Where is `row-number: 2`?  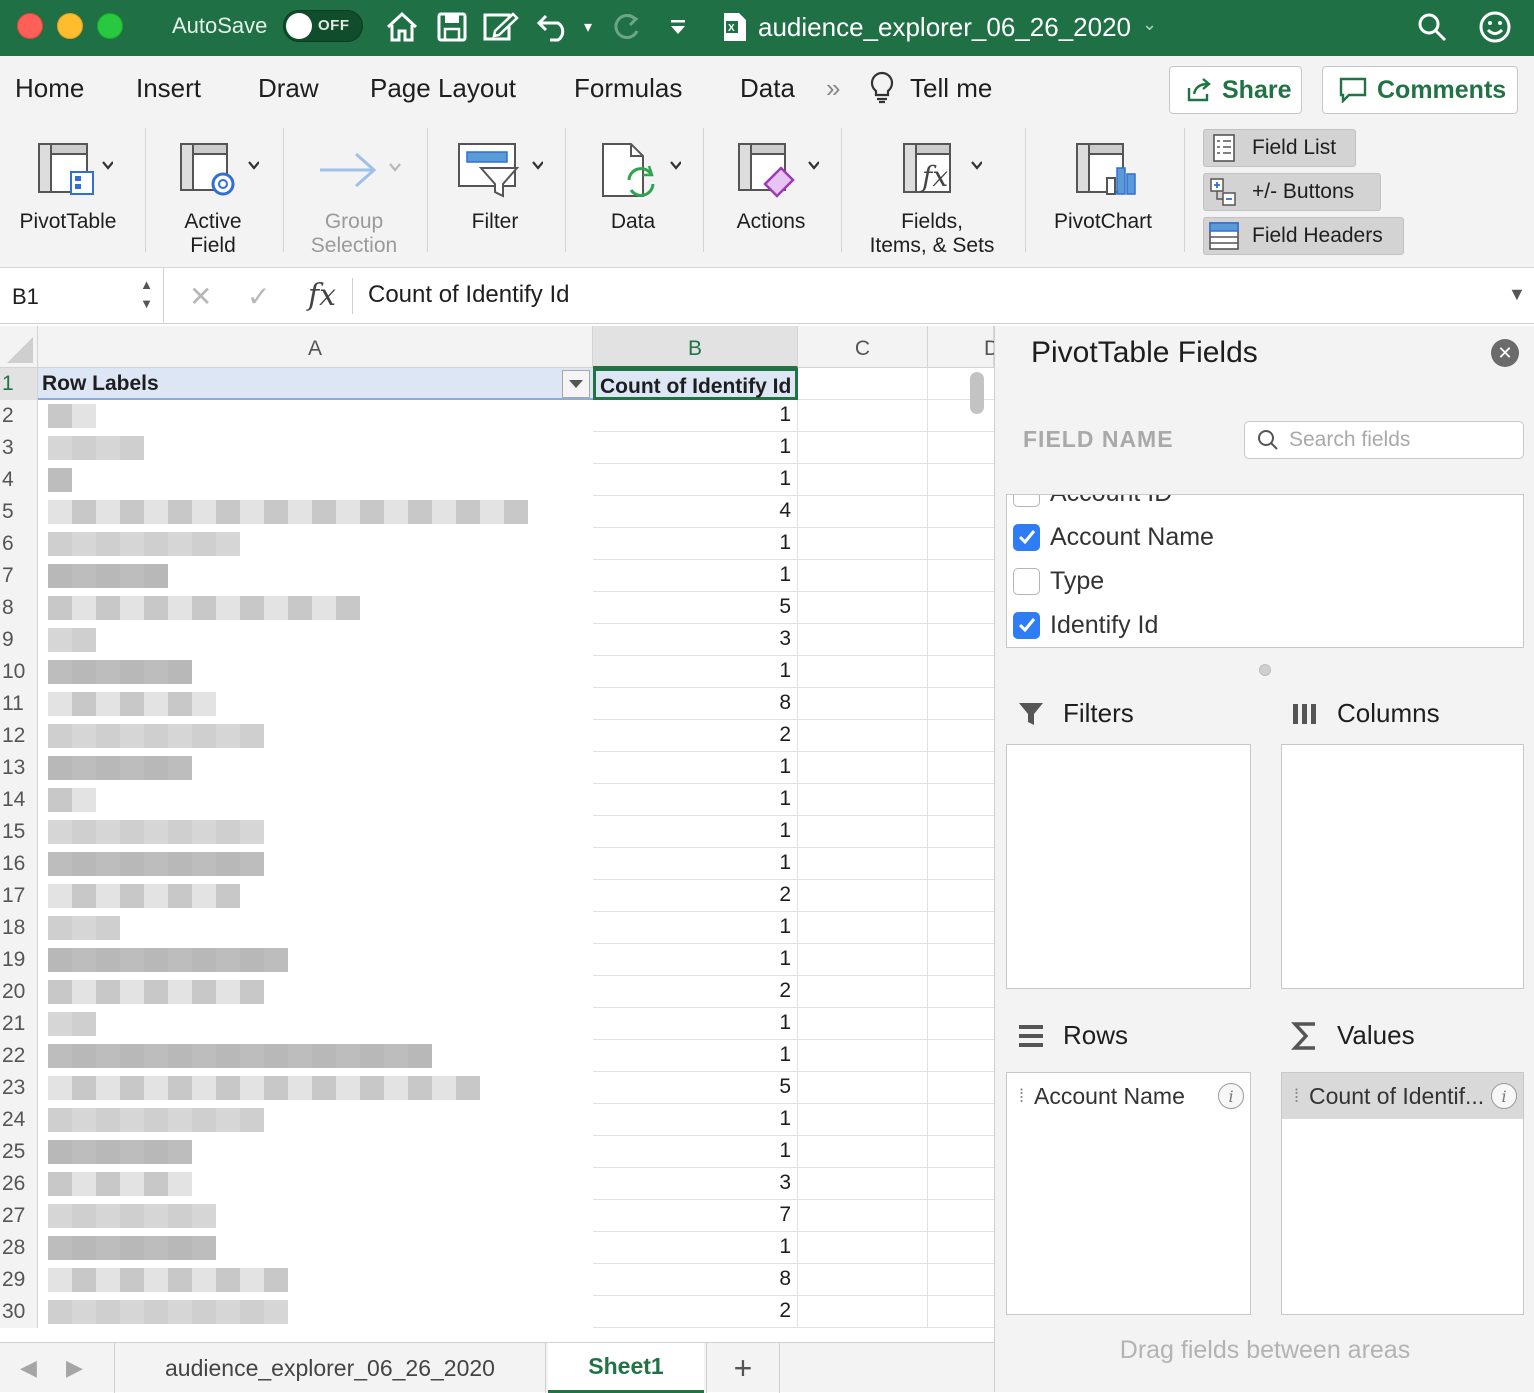
row-number: 2 is located at coordinates (19, 416).